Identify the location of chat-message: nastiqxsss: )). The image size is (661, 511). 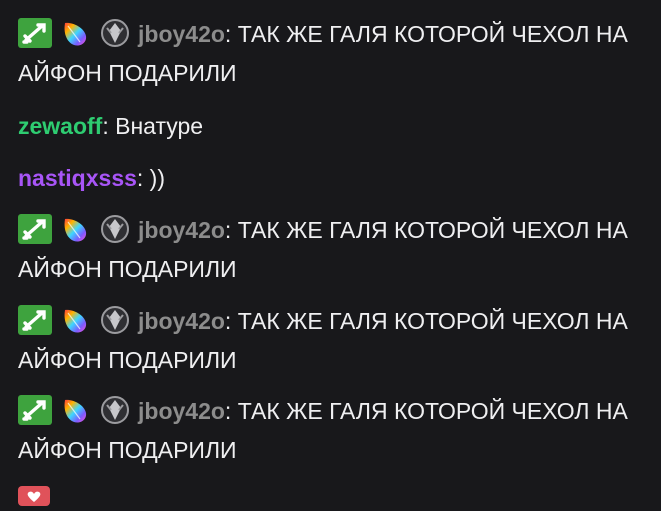
(333, 178).